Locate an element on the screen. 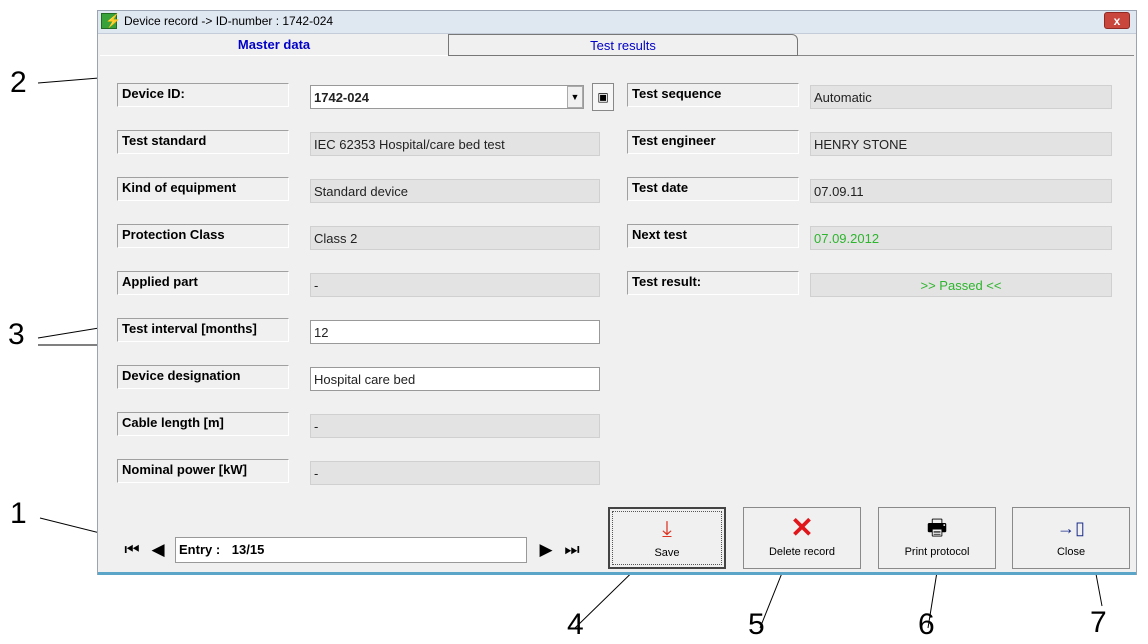 This screenshot has height=644, width=1148. test-result-value: >> Passed << is located at coordinates (961, 285).